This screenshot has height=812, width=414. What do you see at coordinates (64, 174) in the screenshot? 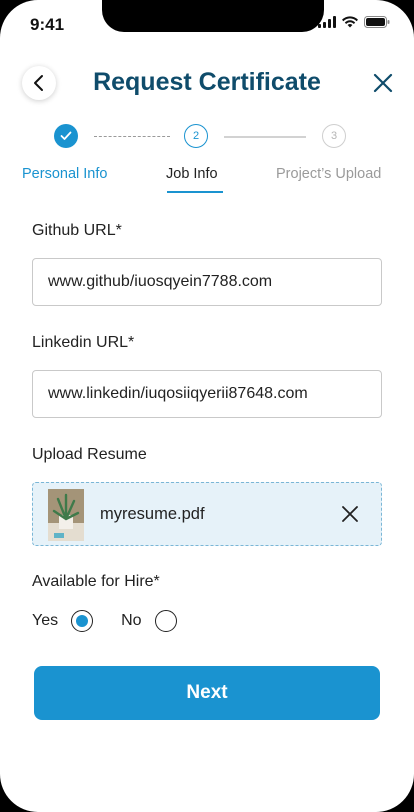
I see `tab-personal-info: Personal Info` at bounding box center [64, 174].